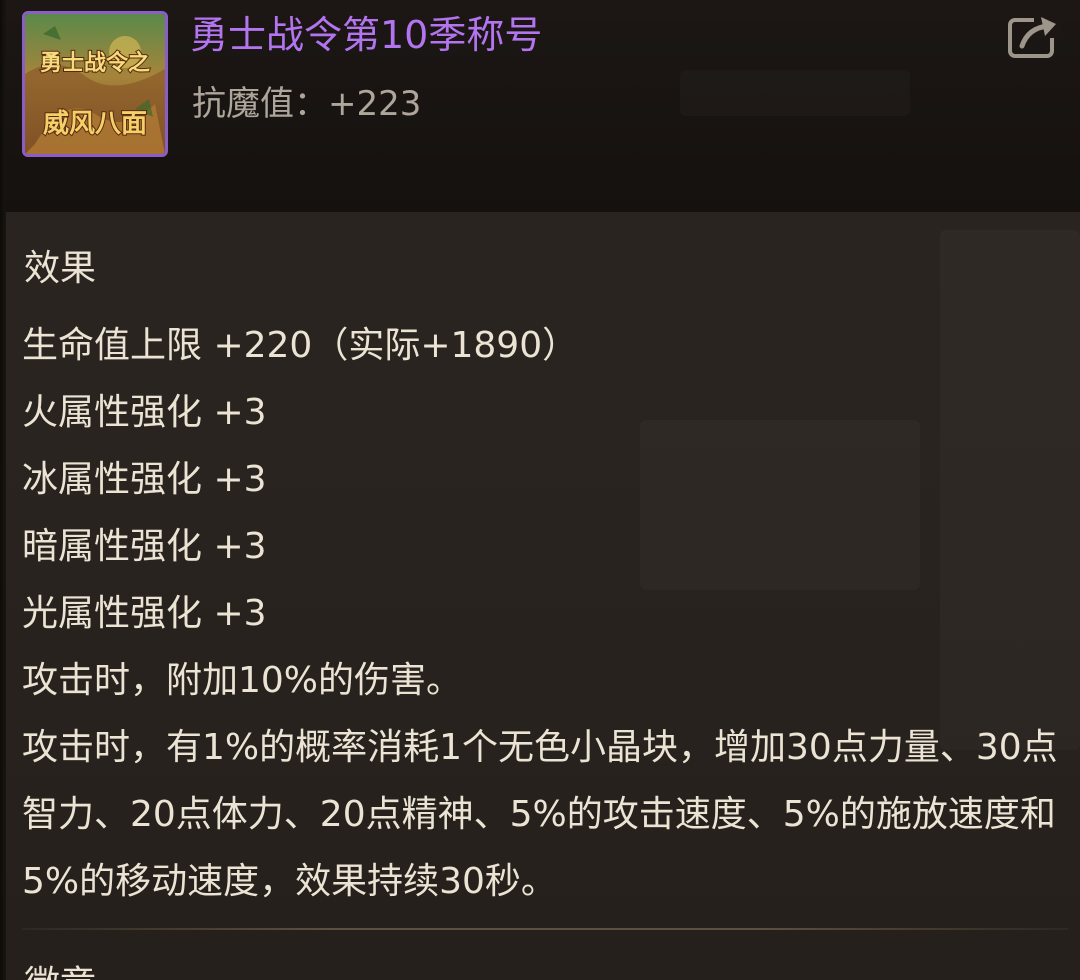 The image size is (1080, 980). What do you see at coordinates (144, 546) in the screenshot?
I see `effect-line: 暗属性强化 +3` at bounding box center [144, 546].